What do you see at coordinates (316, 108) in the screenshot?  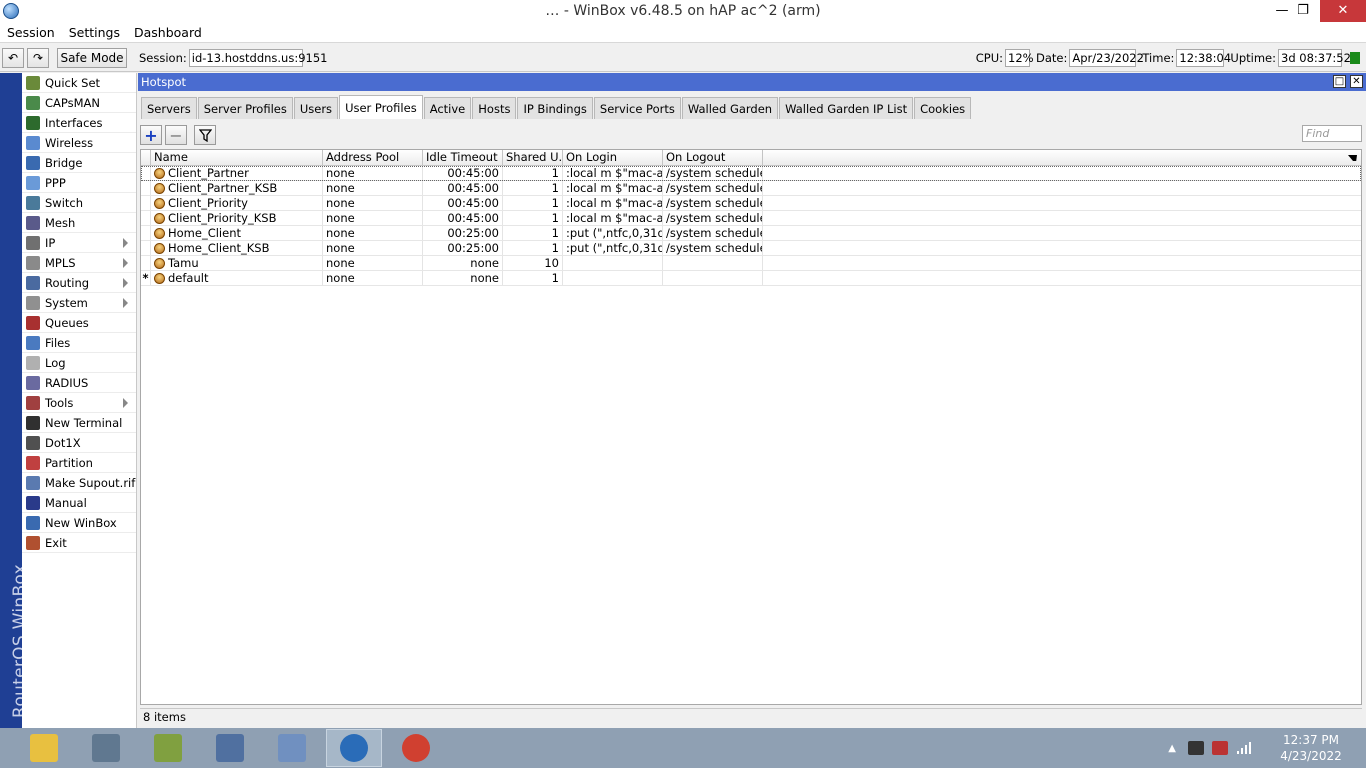 I see `tab-users: Users` at bounding box center [316, 108].